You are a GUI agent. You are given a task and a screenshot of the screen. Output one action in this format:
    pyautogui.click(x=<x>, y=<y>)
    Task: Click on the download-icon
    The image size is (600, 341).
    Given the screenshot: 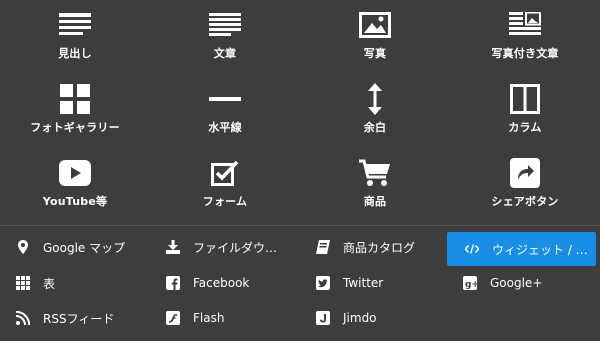 What is the action you would take?
    pyautogui.click(x=173, y=247)
    